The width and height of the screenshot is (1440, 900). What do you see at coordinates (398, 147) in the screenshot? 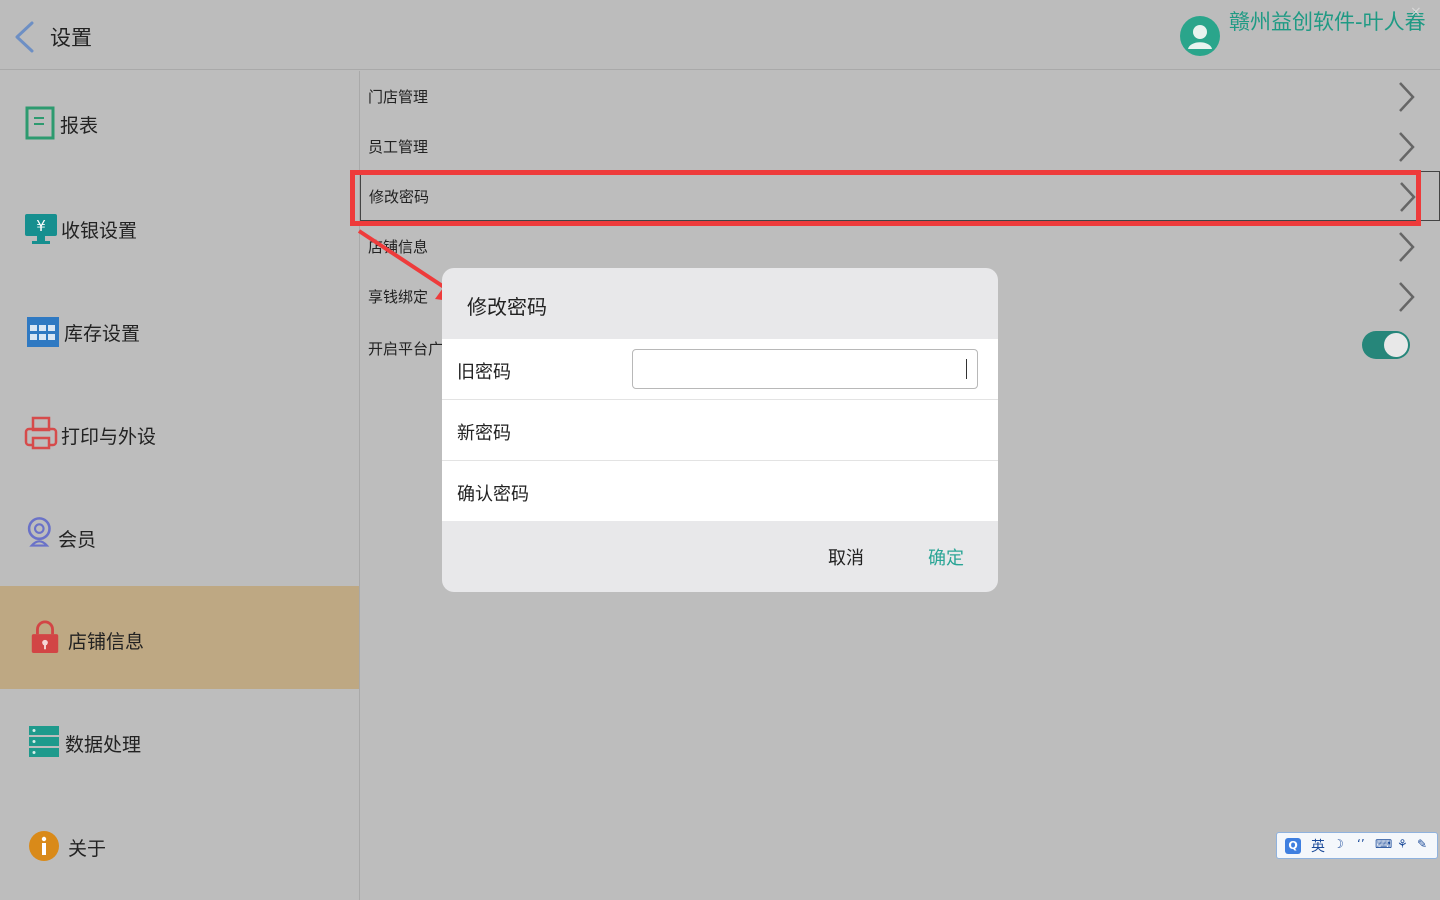
I see `row-label: 员工管理` at bounding box center [398, 147].